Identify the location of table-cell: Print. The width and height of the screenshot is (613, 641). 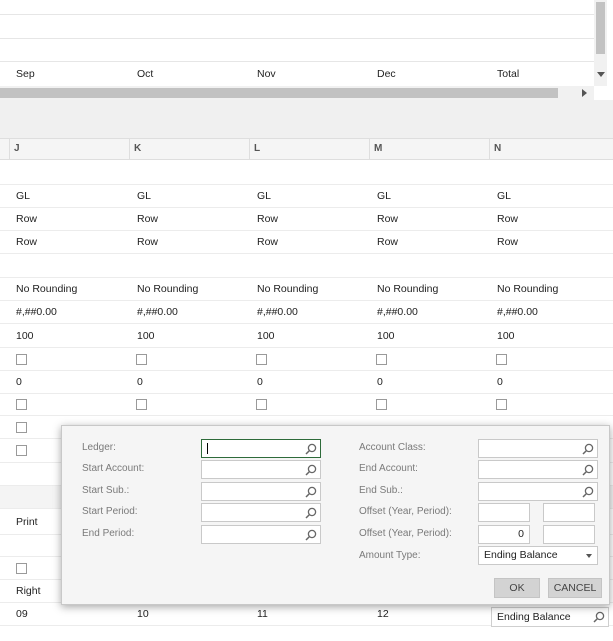
(27, 521).